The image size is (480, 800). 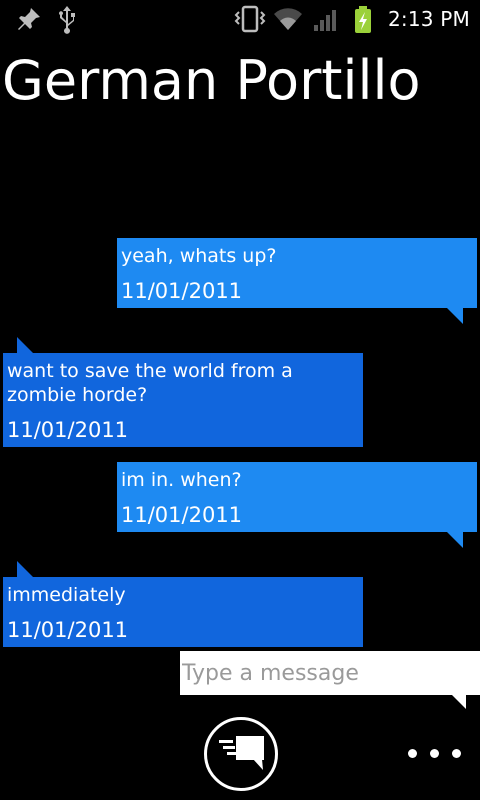 What do you see at coordinates (459, 702) in the screenshot?
I see `compose-tail` at bounding box center [459, 702].